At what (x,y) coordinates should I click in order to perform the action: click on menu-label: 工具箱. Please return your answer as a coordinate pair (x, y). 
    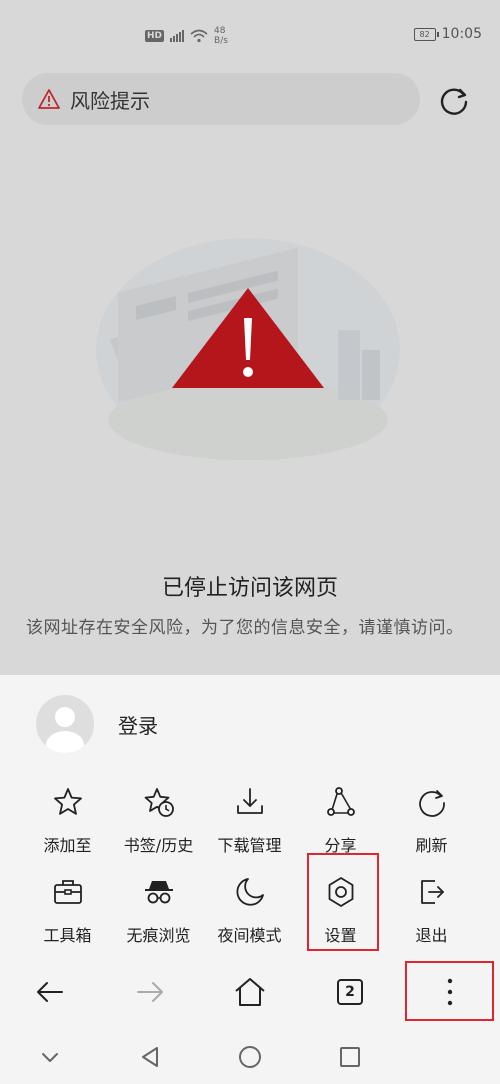
    Looking at the image, I should click on (67, 935).